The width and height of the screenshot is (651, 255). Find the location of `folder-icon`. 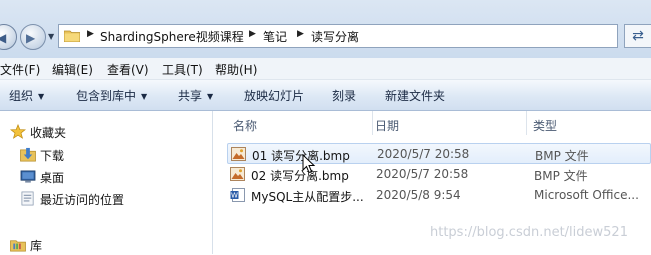

folder-icon is located at coordinates (72, 36).